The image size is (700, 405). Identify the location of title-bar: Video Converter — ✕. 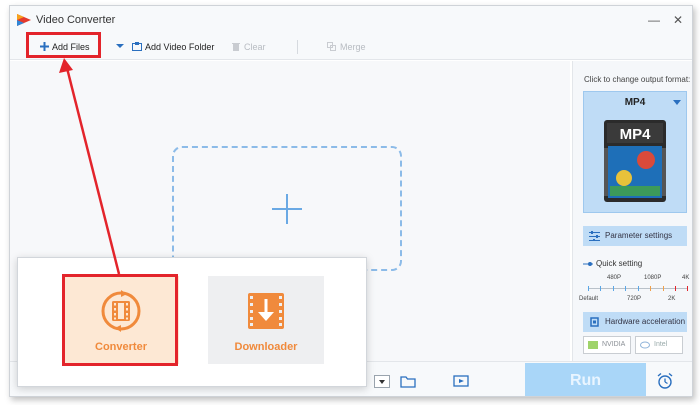
(351, 20).